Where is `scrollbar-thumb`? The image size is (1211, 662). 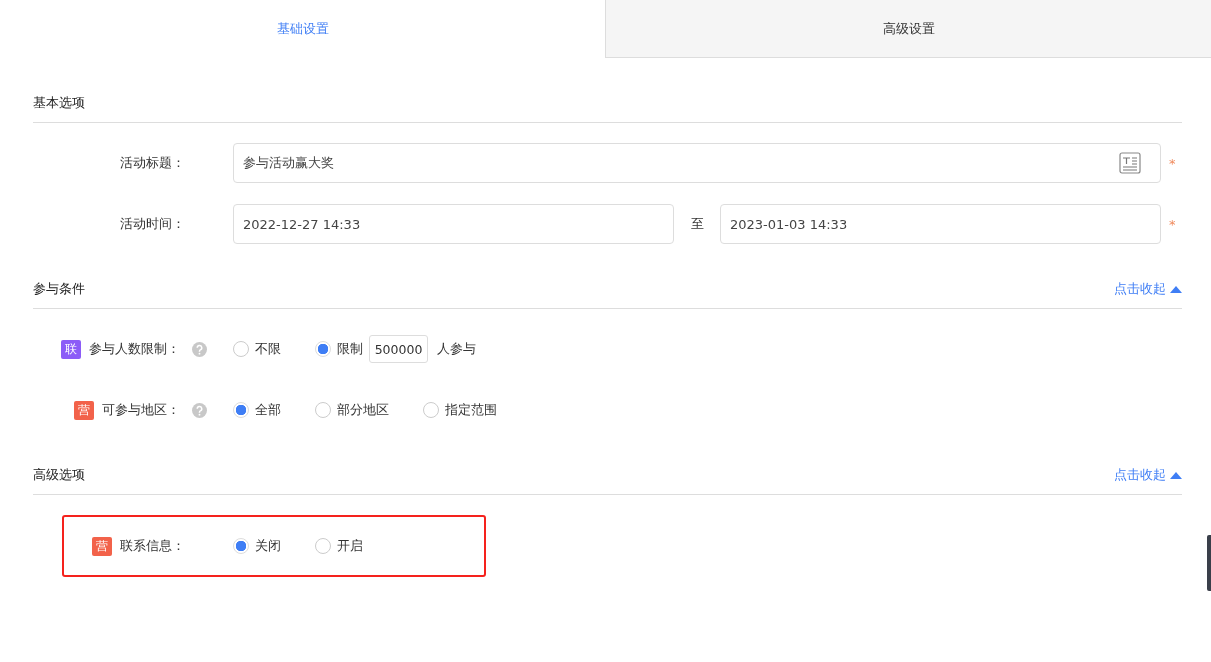 scrollbar-thumb is located at coordinates (1209, 563).